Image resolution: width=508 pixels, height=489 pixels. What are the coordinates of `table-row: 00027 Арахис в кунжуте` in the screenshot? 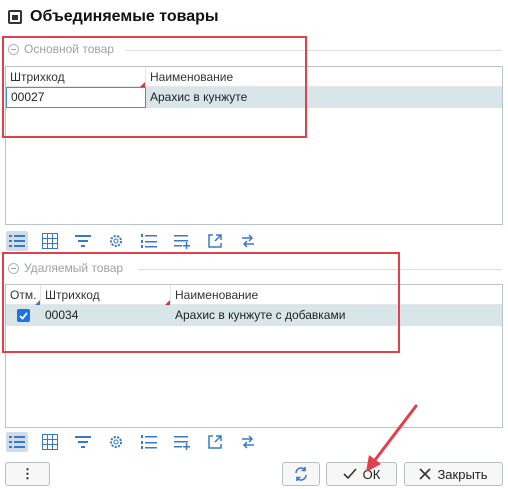 It's located at (254, 97).